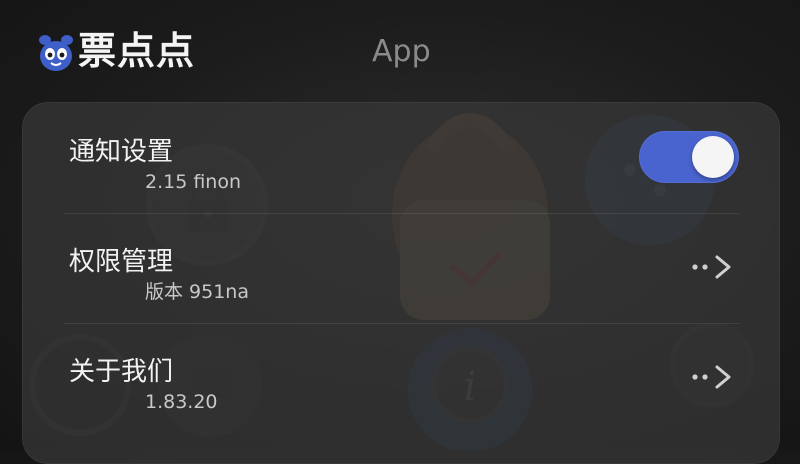 The height and width of the screenshot is (464, 800). I want to click on row-subtitle: 版本 951na, so click(197, 292).